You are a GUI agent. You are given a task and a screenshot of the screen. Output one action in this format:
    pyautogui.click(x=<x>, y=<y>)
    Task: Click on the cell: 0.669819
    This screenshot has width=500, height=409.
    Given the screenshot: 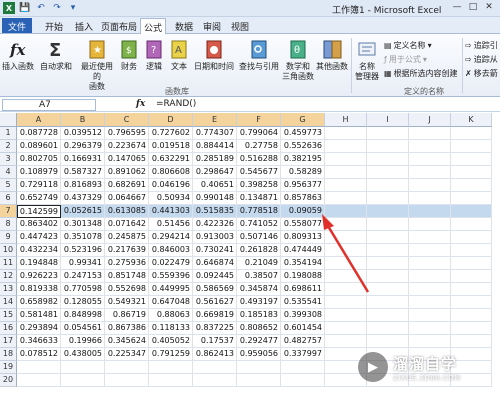 What is the action you would take?
    pyautogui.click(x=215, y=315)
    